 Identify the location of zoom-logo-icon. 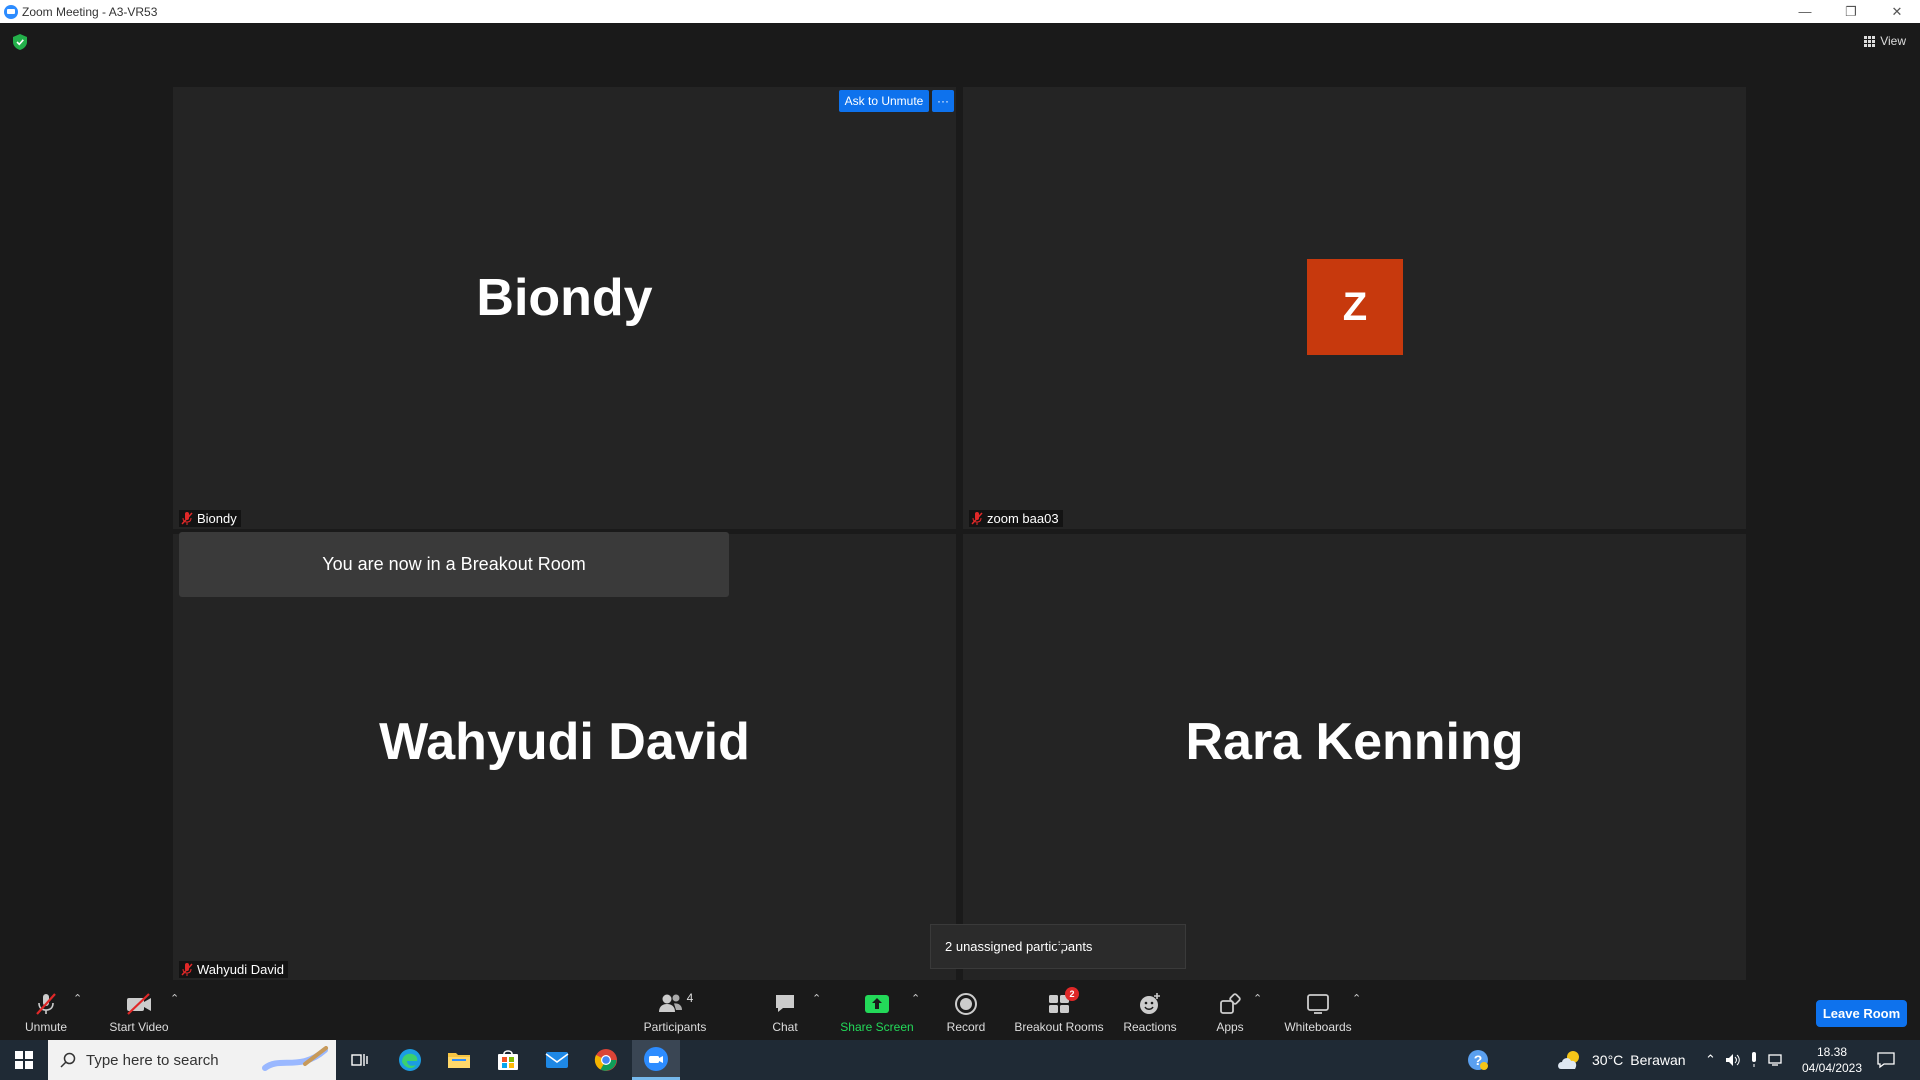
(11, 11).